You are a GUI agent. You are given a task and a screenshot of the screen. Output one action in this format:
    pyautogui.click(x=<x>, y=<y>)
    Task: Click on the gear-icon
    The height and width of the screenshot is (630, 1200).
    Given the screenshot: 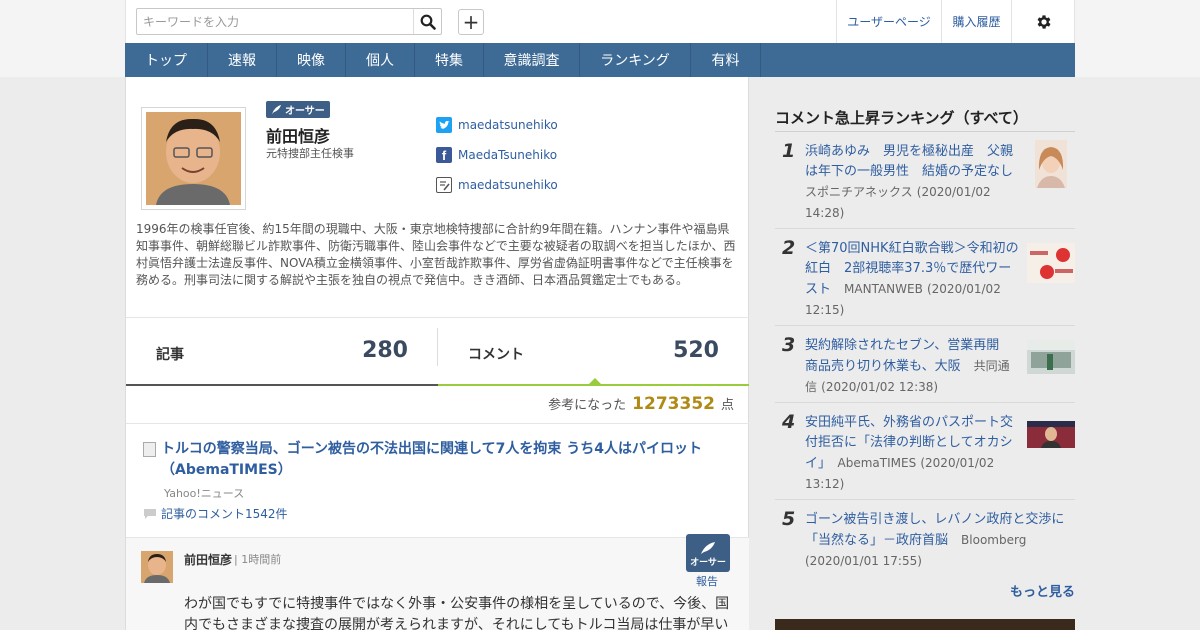 What is the action you would take?
    pyautogui.click(x=1044, y=21)
    